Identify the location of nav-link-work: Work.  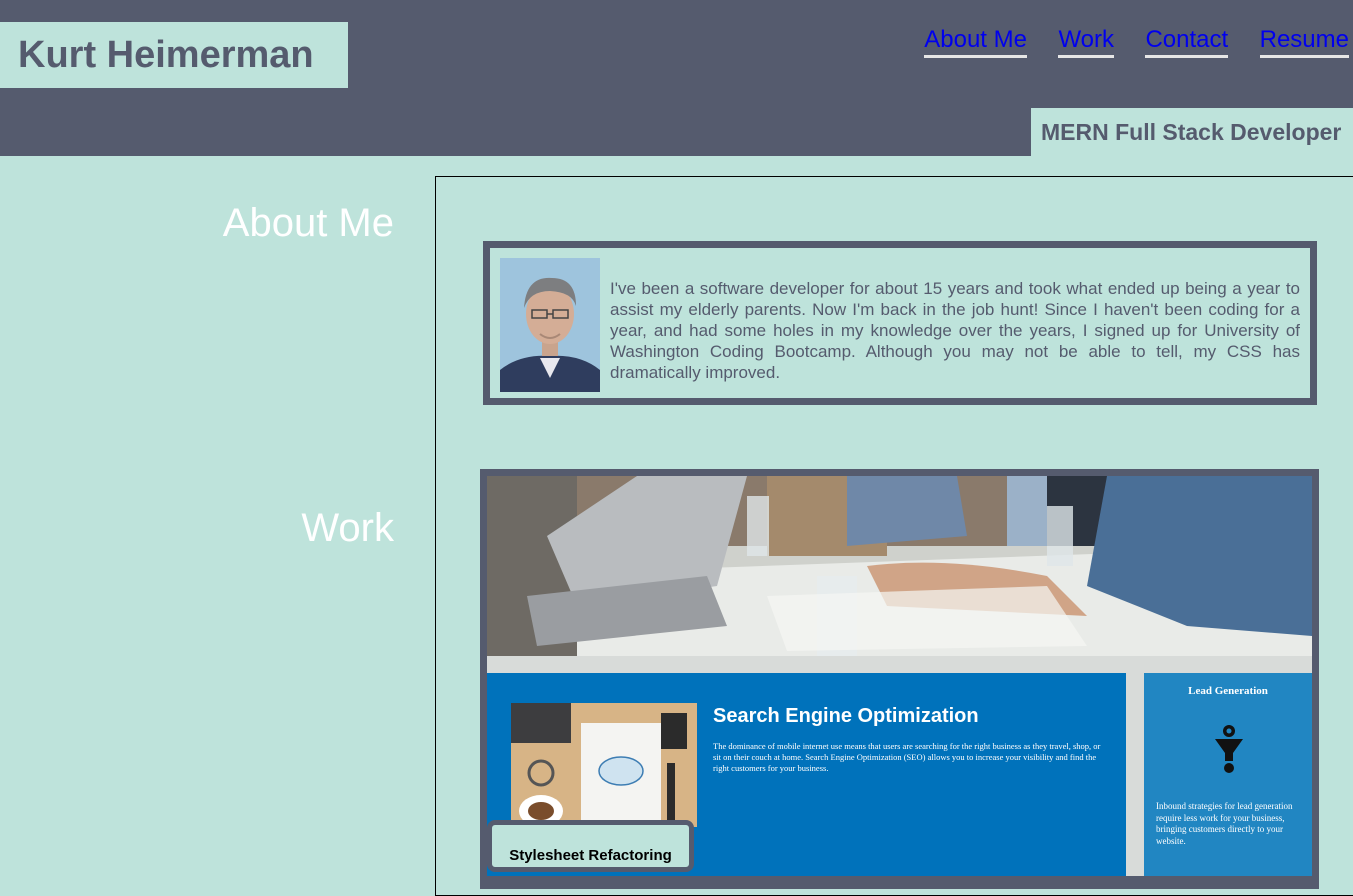
(1086, 42).